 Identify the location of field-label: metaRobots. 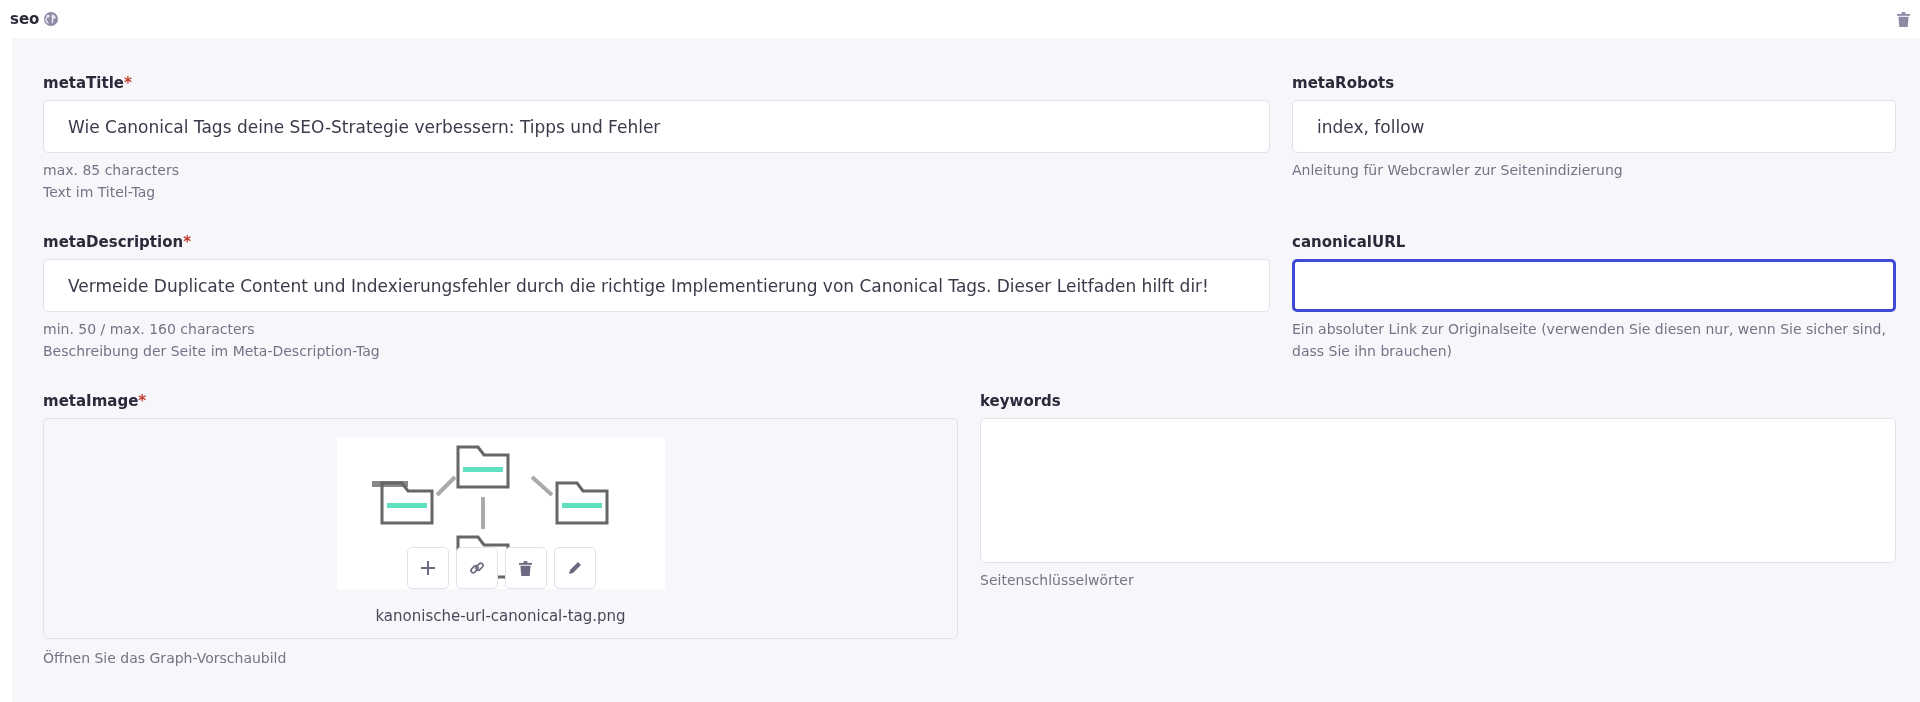
(1344, 83).